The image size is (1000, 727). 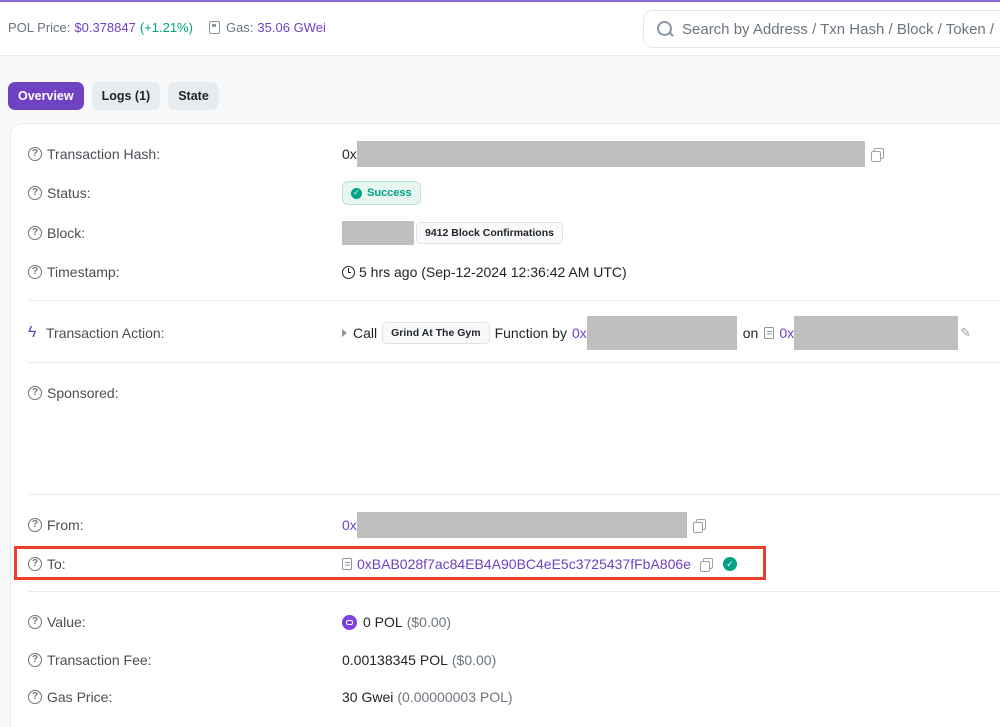 What do you see at coordinates (65, 525) in the screenshot?
I see `from-label: From:` at bounding box center [65, 525].